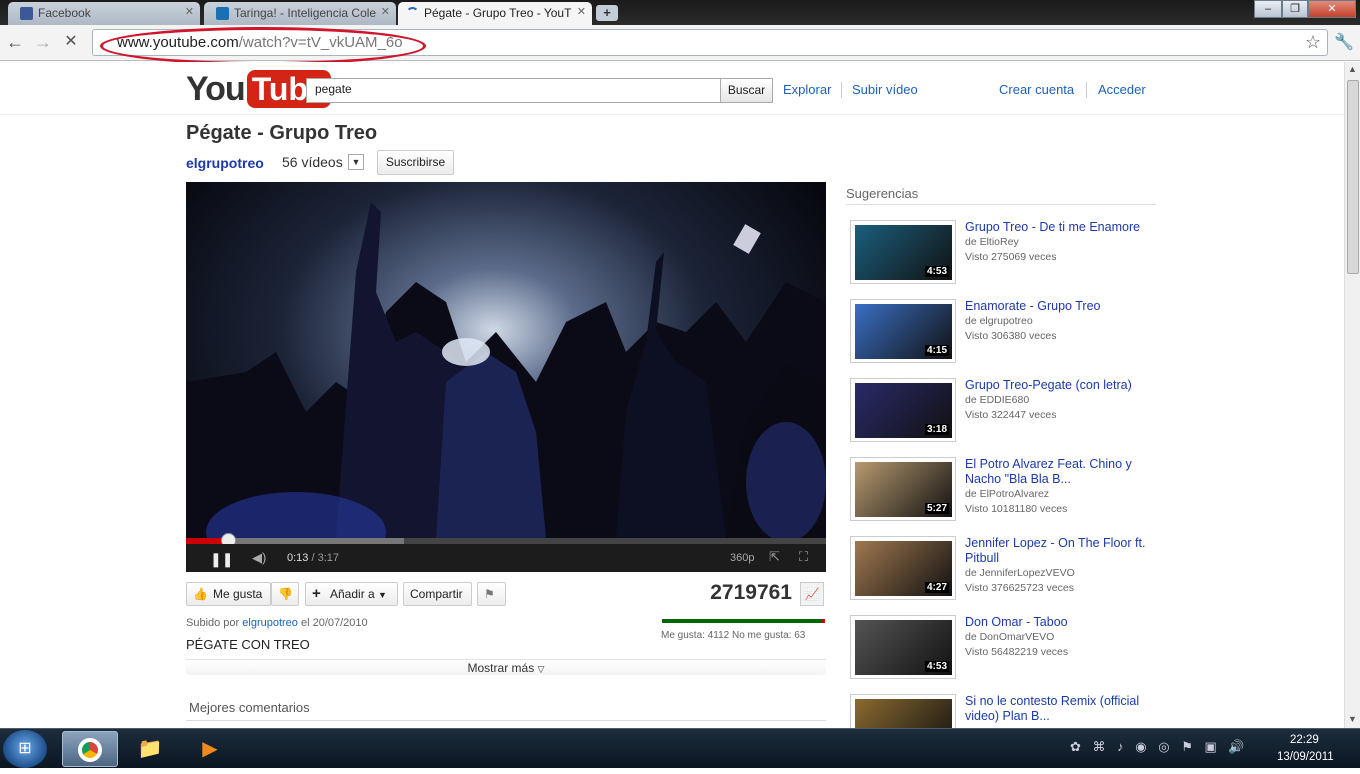  What do you see at coordinates (228, 594) in the screenshot?
I see `like-button: 👍 Me gusta` at bounding box center [228, 594].